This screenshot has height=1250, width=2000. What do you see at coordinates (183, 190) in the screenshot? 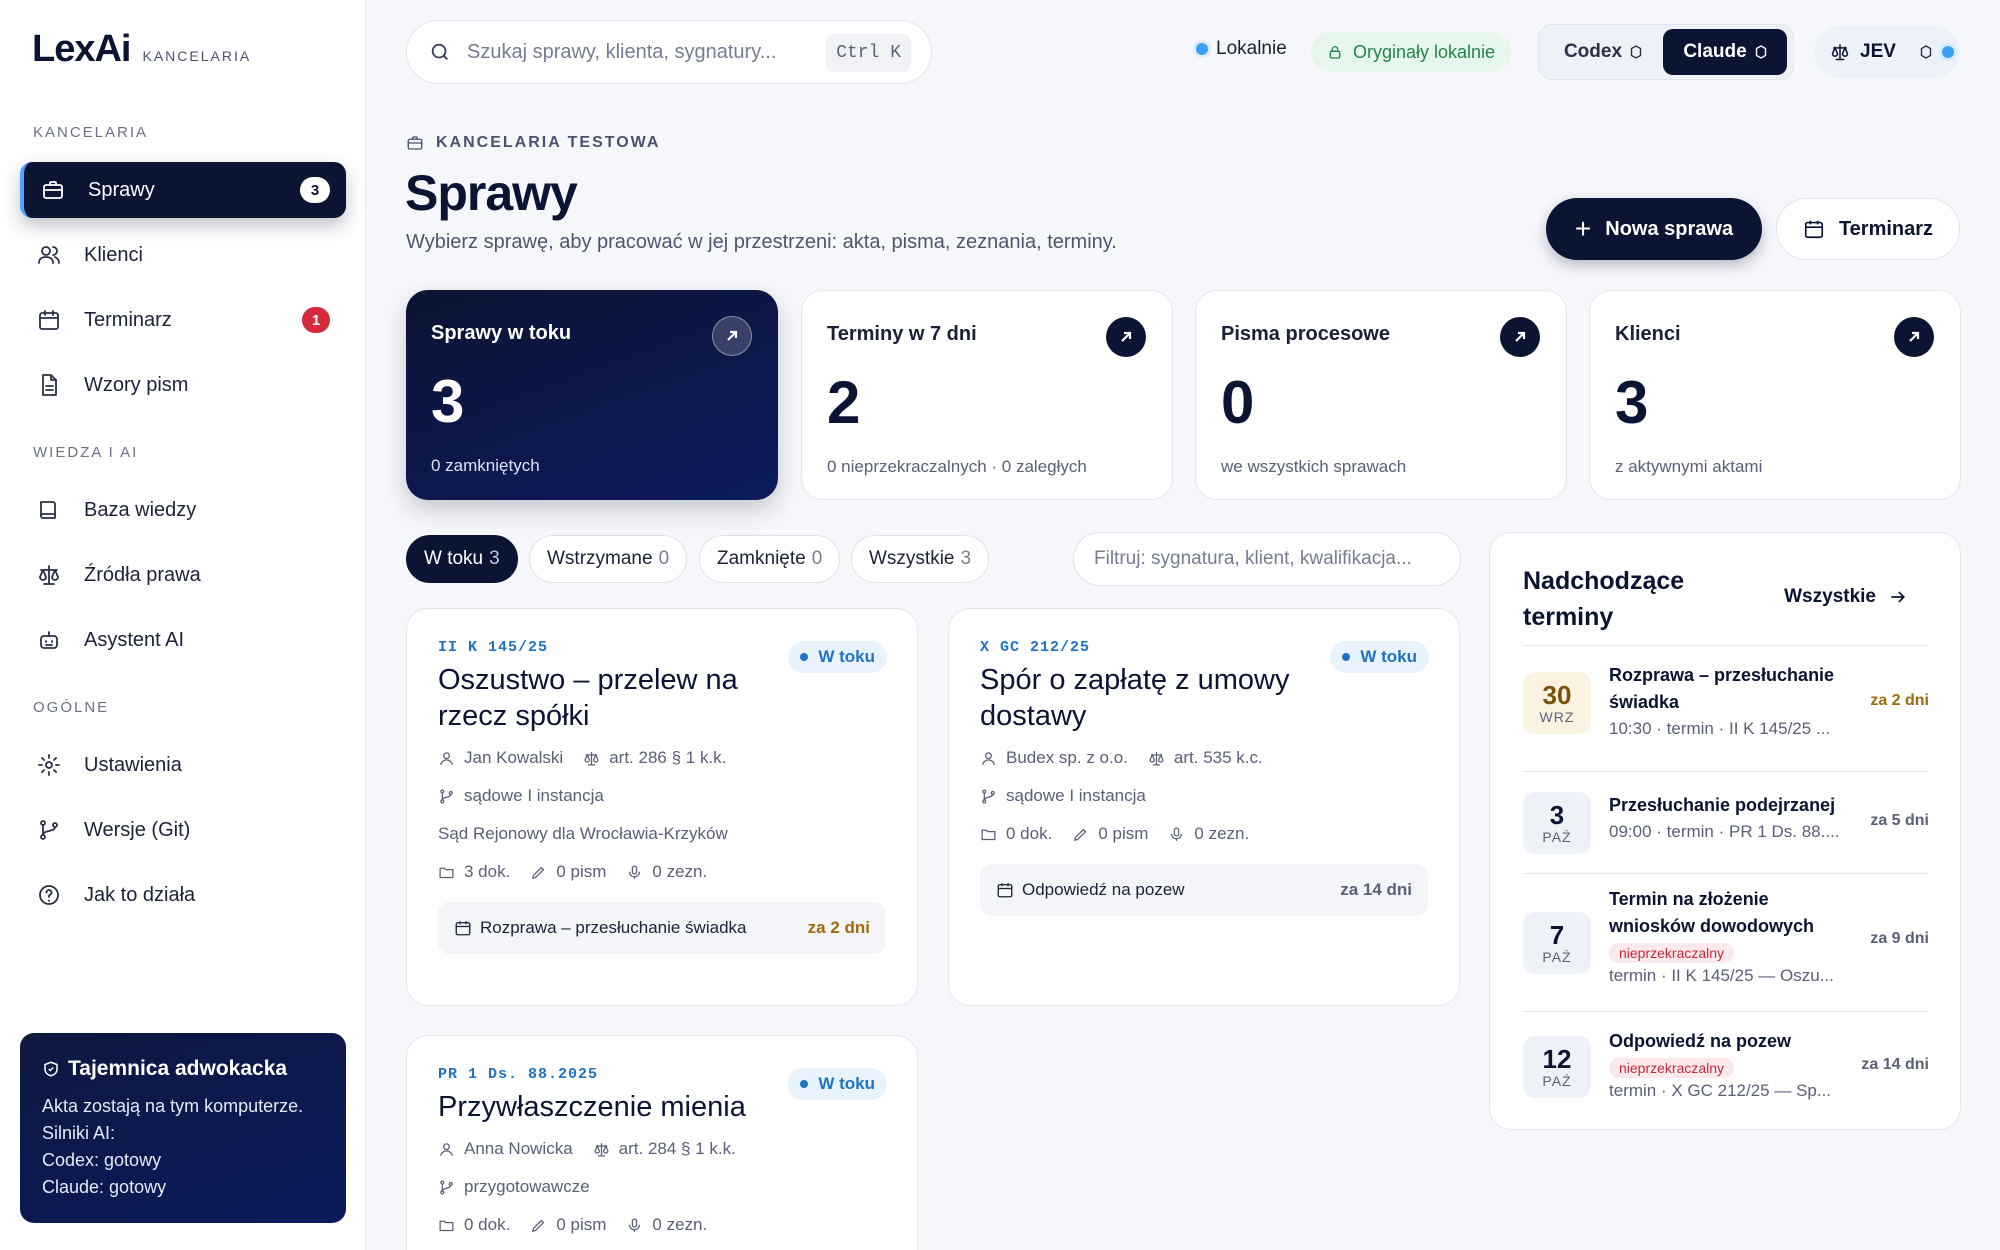
I see `sidebar-item-sprawy: Sprawy 3` at bounding box center [183, 190].